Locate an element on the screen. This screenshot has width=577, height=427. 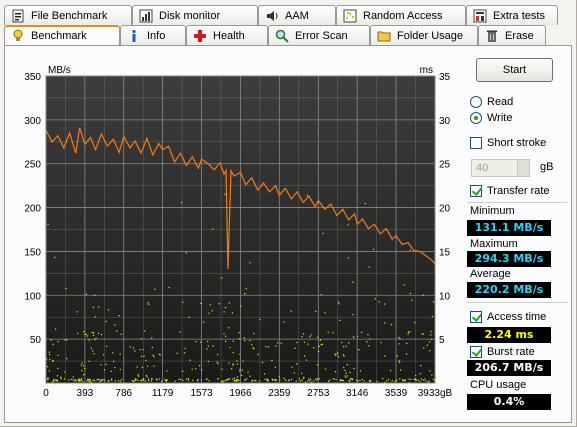
transfer-rate-option: Transfer rate is located at coordinates (510, 191).